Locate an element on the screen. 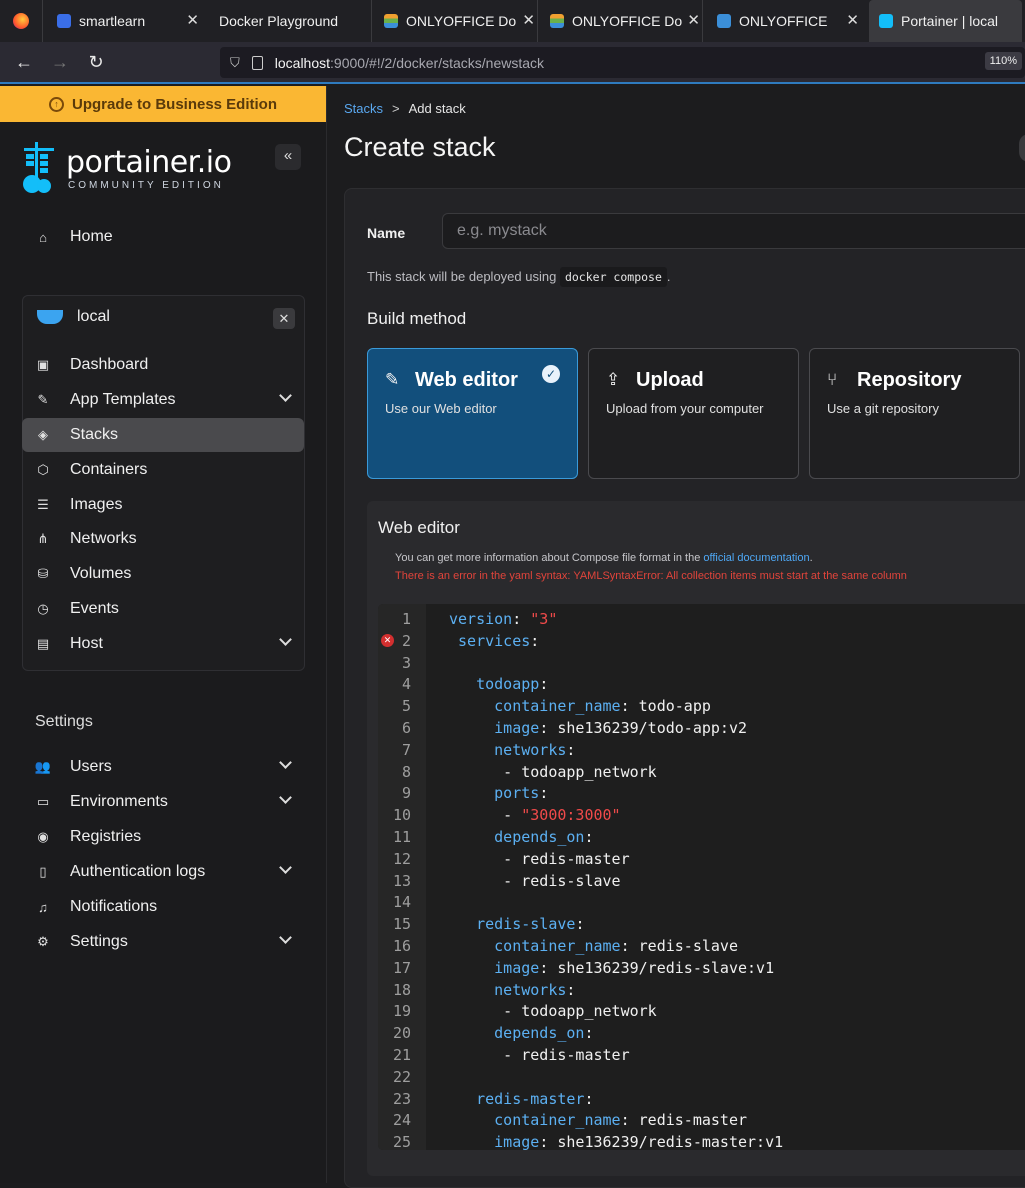 The image size is (1025, 1188). code-line: image: she136239/todo-app:v2 is located at coordinates (598, 728).